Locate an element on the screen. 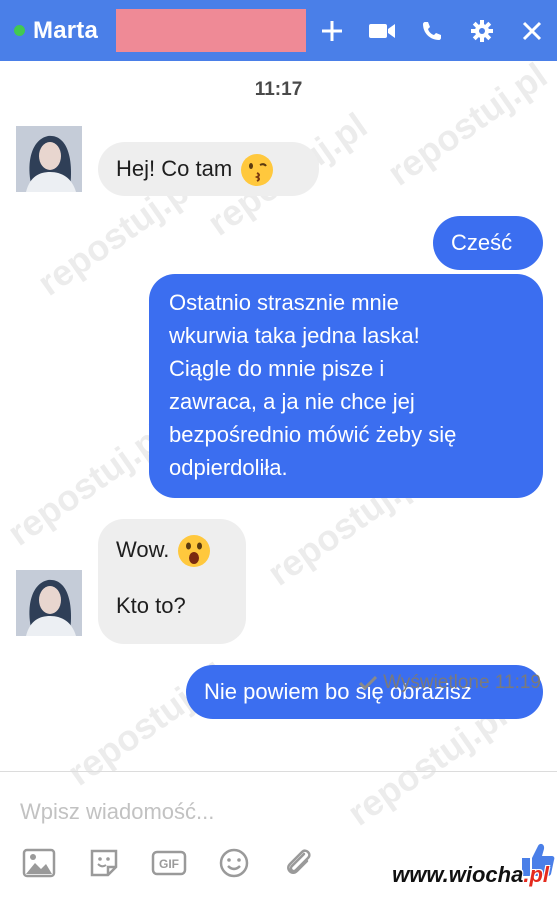 The height and width of the screenshot is (900, 557). gear-icon is located at coordinates (482, 30).